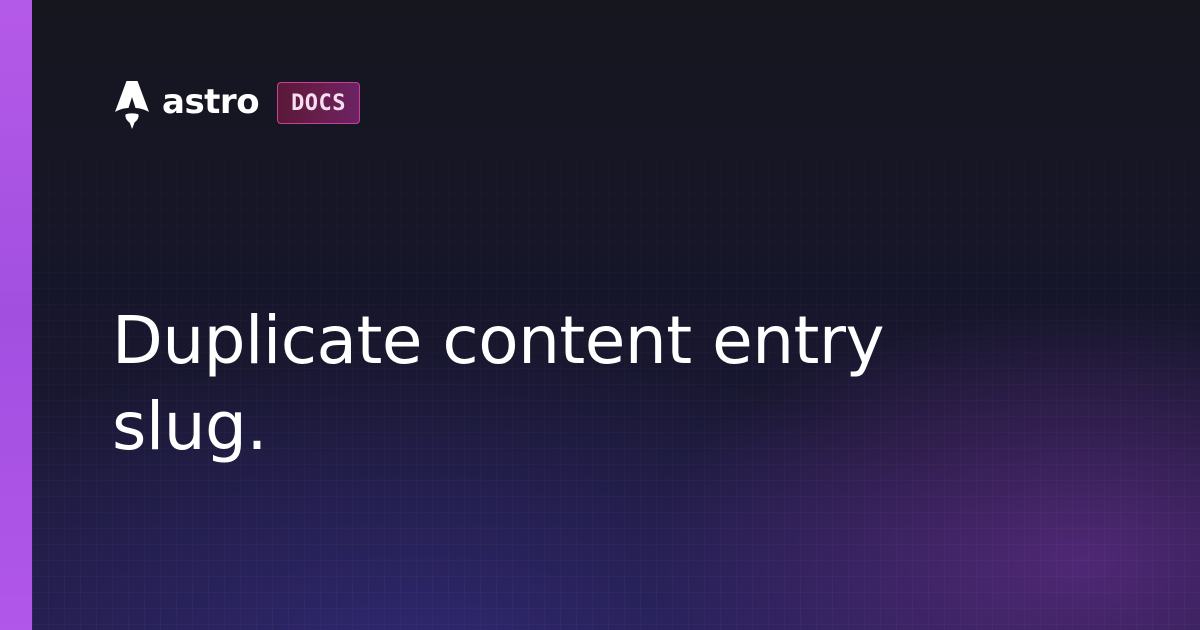 This screenshot has width=1200, height=630. What do you see at coordinates (16, 315) in the screenshot?
I see `accent-bar` at bounding box center [16, 315].